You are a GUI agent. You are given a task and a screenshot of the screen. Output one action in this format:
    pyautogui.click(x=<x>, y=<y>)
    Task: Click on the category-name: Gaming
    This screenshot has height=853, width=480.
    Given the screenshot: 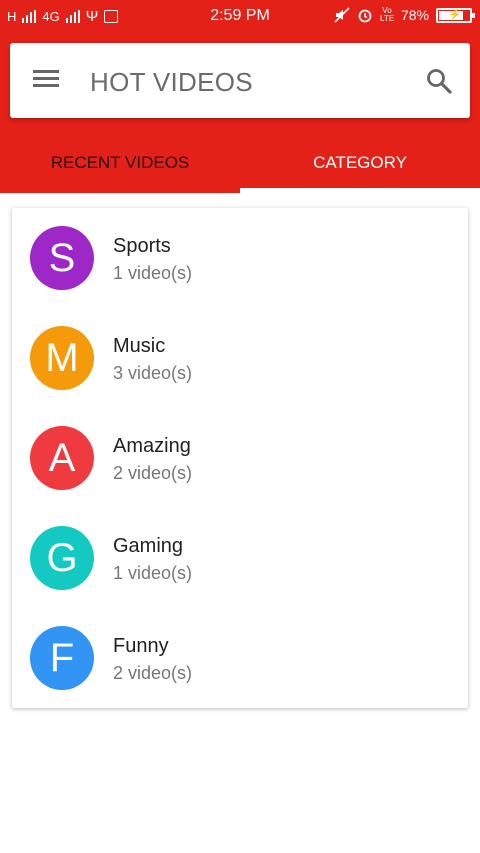 What is the action you would take?
    pyautogui.click(x=148, y=546)
    